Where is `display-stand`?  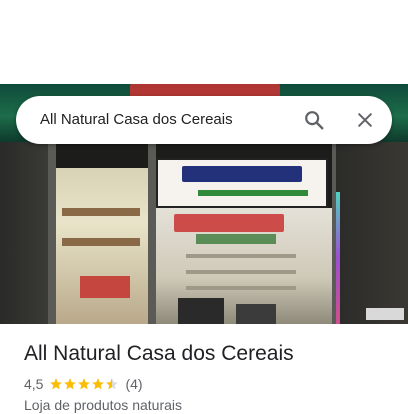 display-stand is located at coordinates (105, 287).